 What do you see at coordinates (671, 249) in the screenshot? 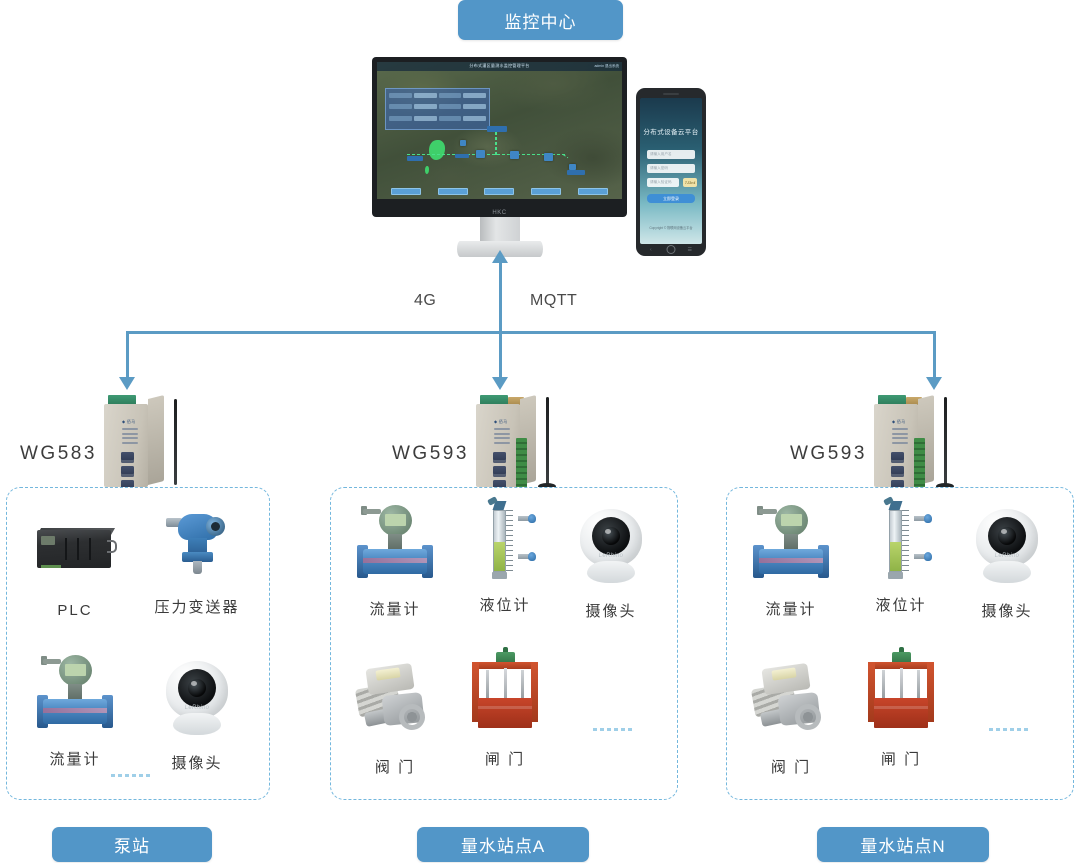
I see `home-button-icon` at bounding box center [671, 249].